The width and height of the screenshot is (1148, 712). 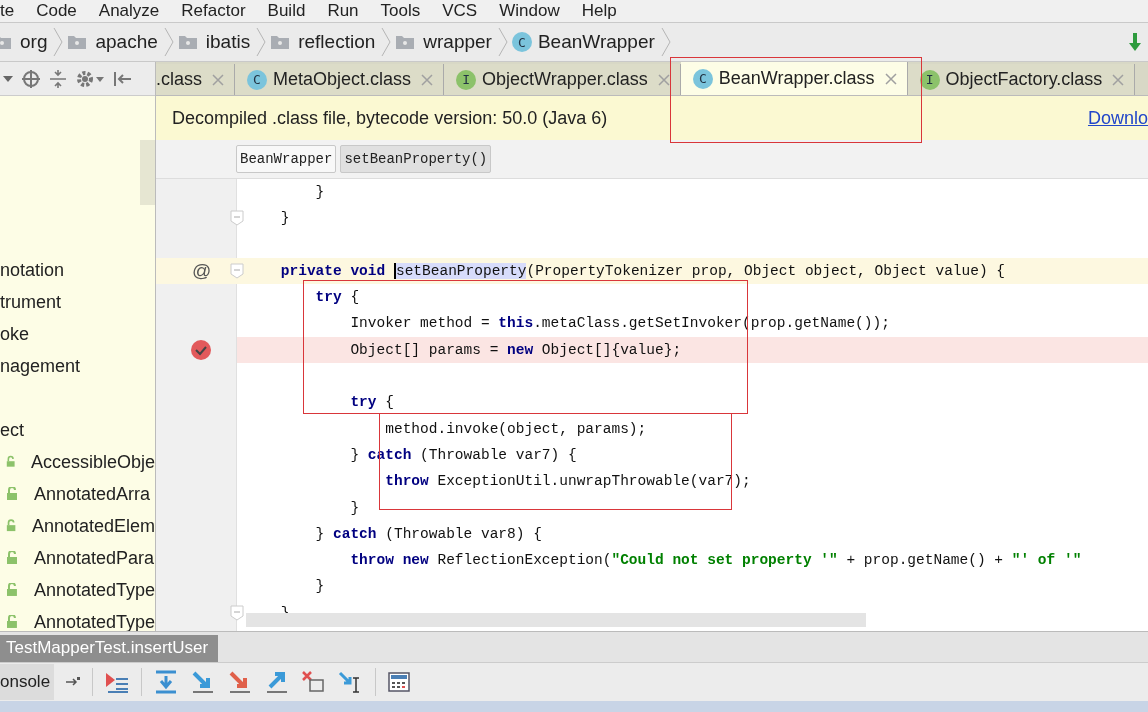 I want to click on code-breadcrumb: BeanWrapper, so click(x=286, y=159).